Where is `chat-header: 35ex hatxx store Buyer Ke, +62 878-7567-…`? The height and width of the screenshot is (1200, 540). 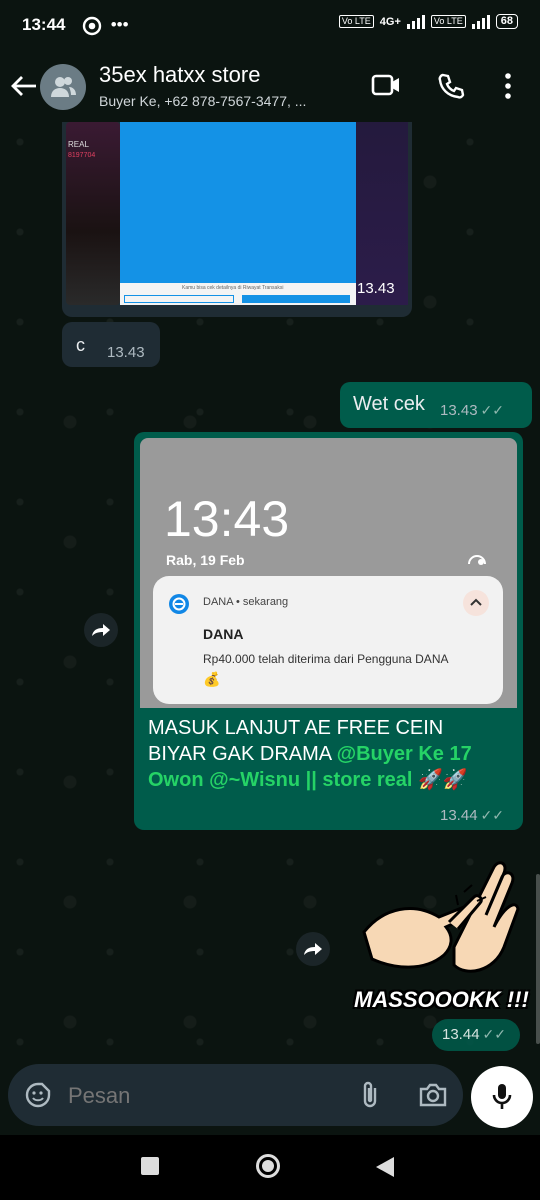 chat-header: 35ex hatxx store Buyer Ke, +62 878-7567-… is located at coordinates (270, 86).